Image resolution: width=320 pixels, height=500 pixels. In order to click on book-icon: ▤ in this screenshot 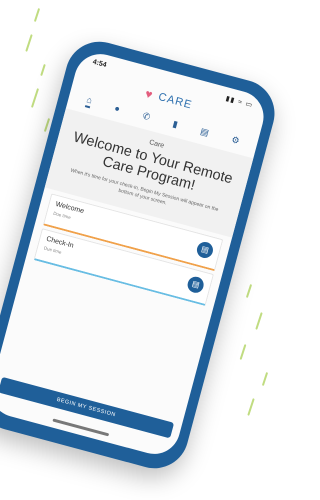, I will do `click(204, 131)`.